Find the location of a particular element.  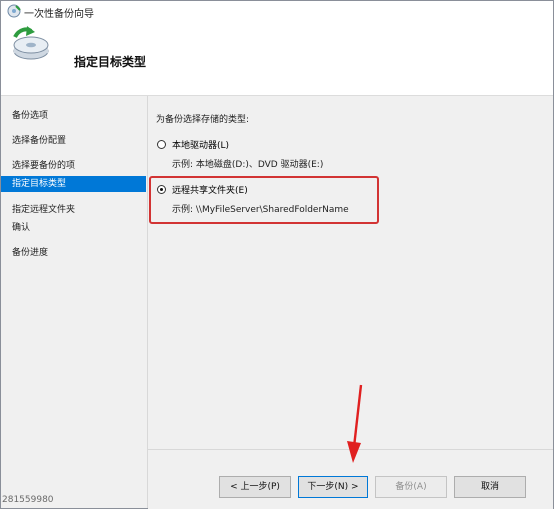

previous-button: < 上一步(P) is located at coordinates (255, 487).